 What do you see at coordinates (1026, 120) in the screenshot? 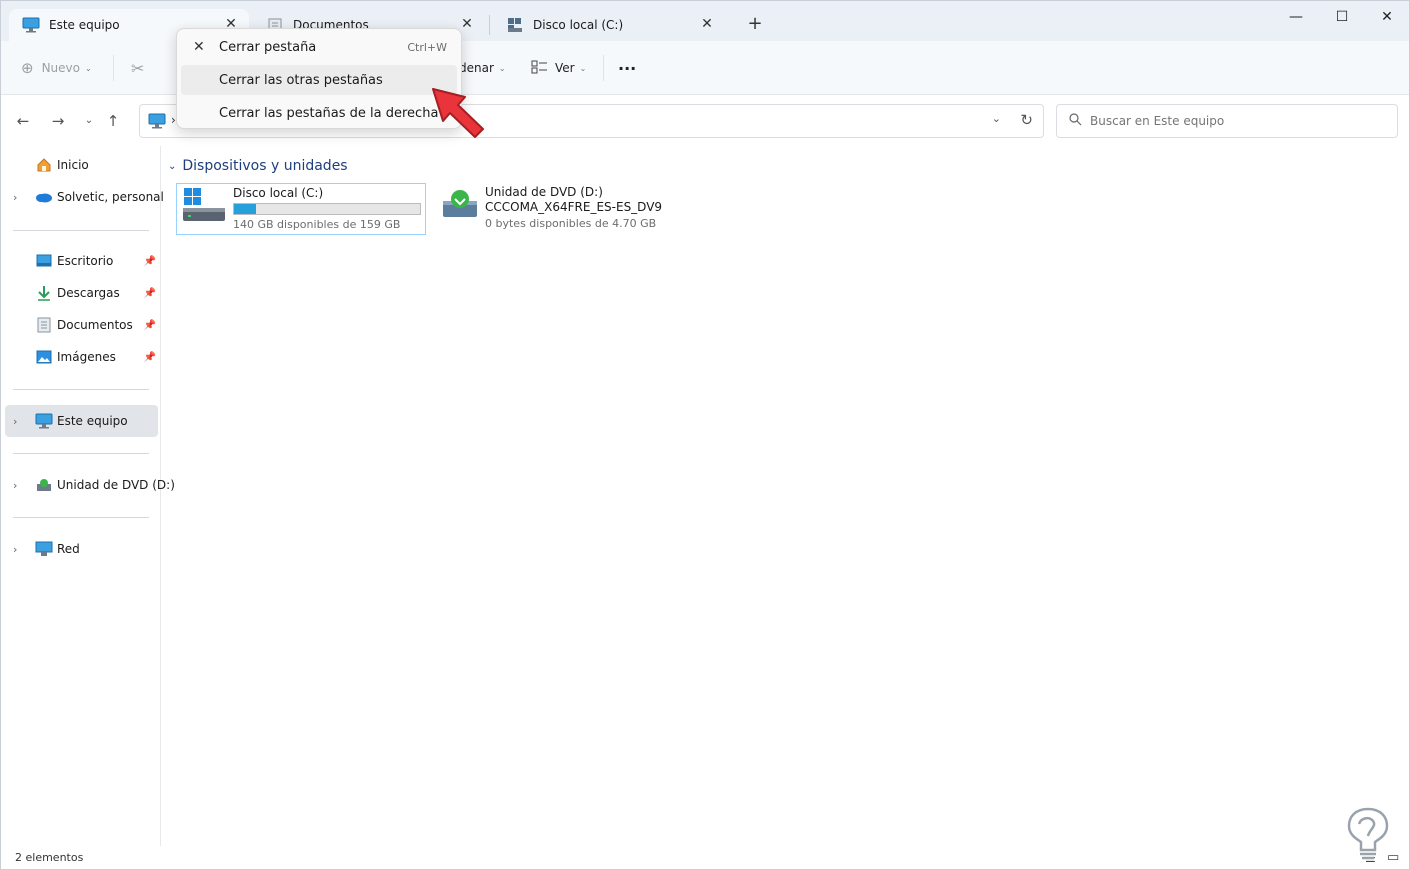
I see `refresh-icon: ↻` at bounding box center [1026, 120].